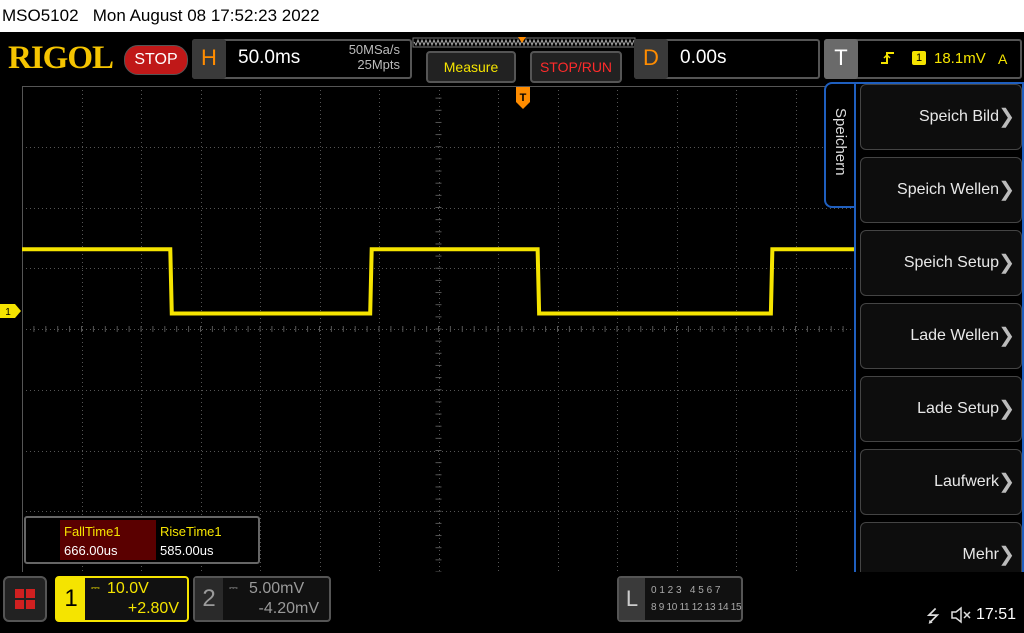 The width and height of the screenshot is (1024, 633). Describe the element at coordinates (209, 599) in the screenshot. I see `channel-2-number: 2` at that location.